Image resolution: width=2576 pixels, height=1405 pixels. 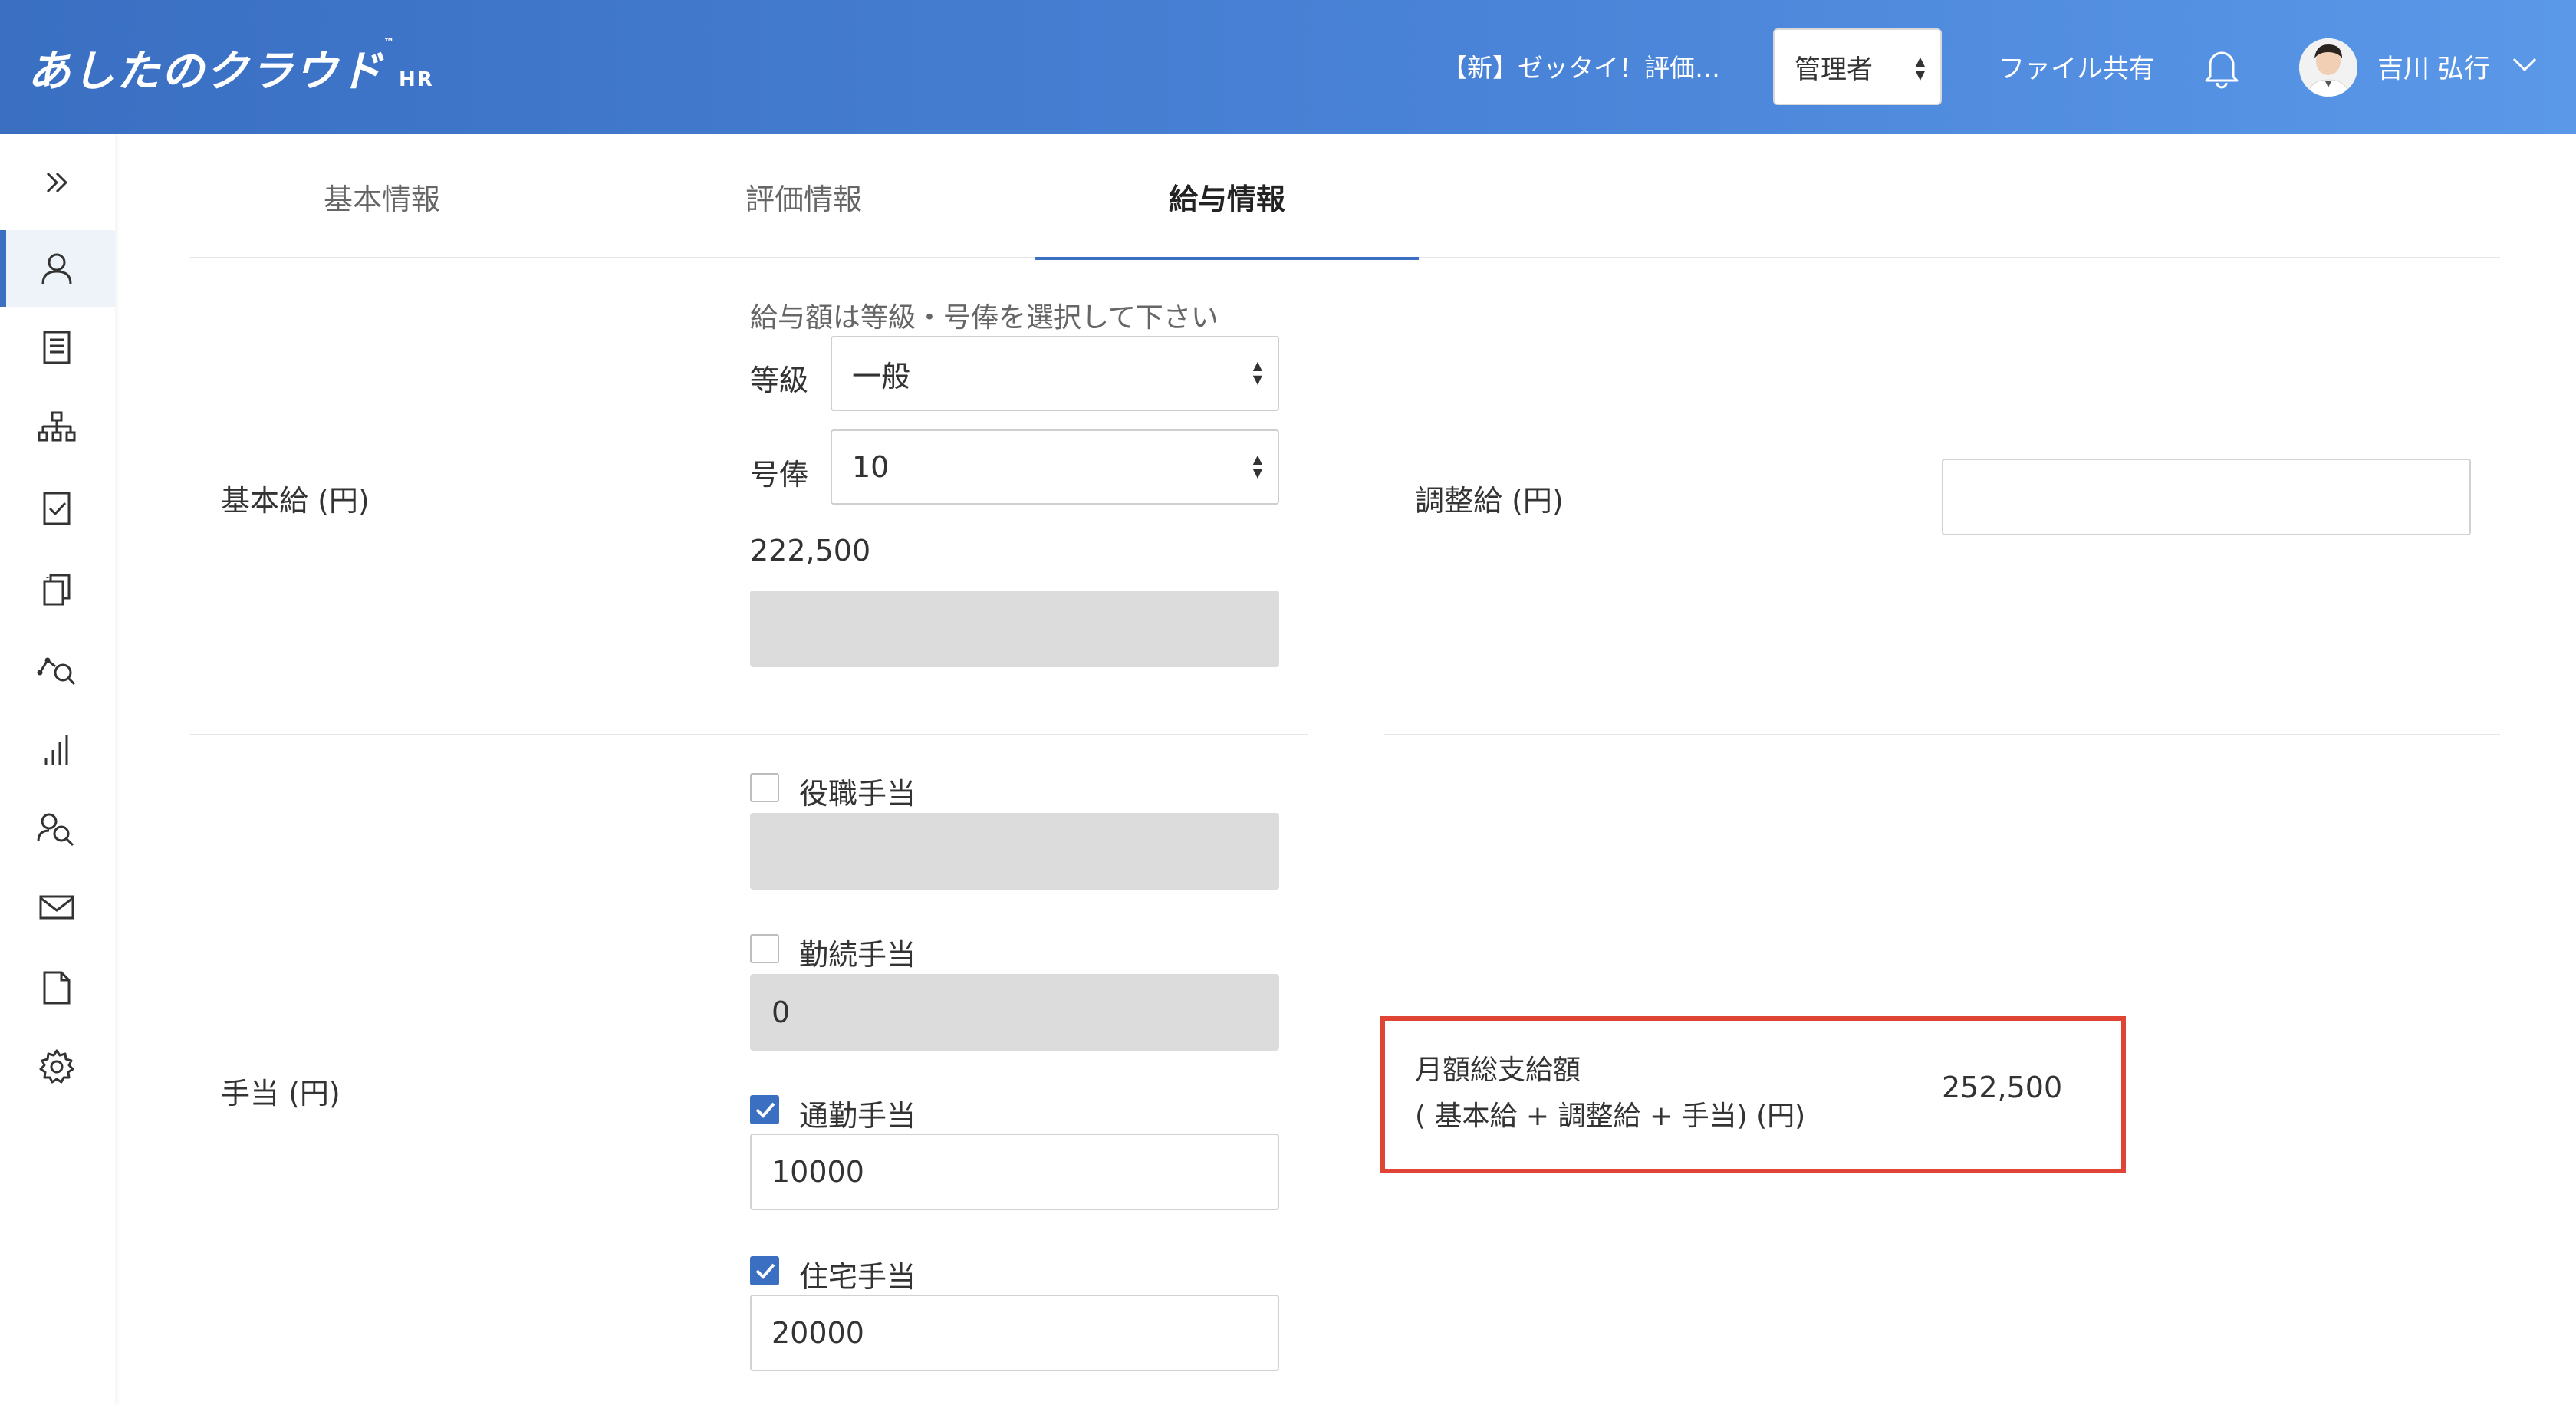 What do you see at coordinates (56, 830) in the screenshot?
I see `person-search-icon` at bounding box center [56, 830].